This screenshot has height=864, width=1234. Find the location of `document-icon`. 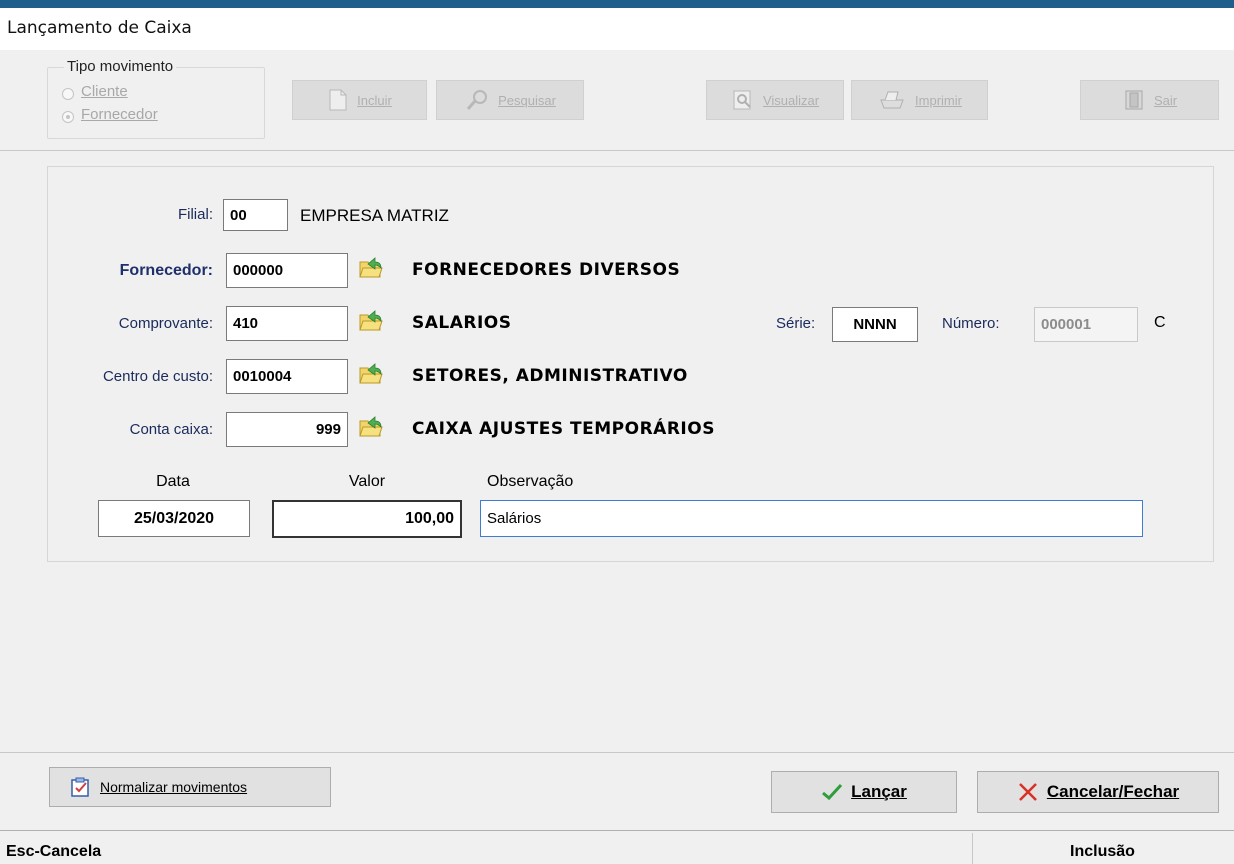

document-icon is located at coordinates (338, 100).